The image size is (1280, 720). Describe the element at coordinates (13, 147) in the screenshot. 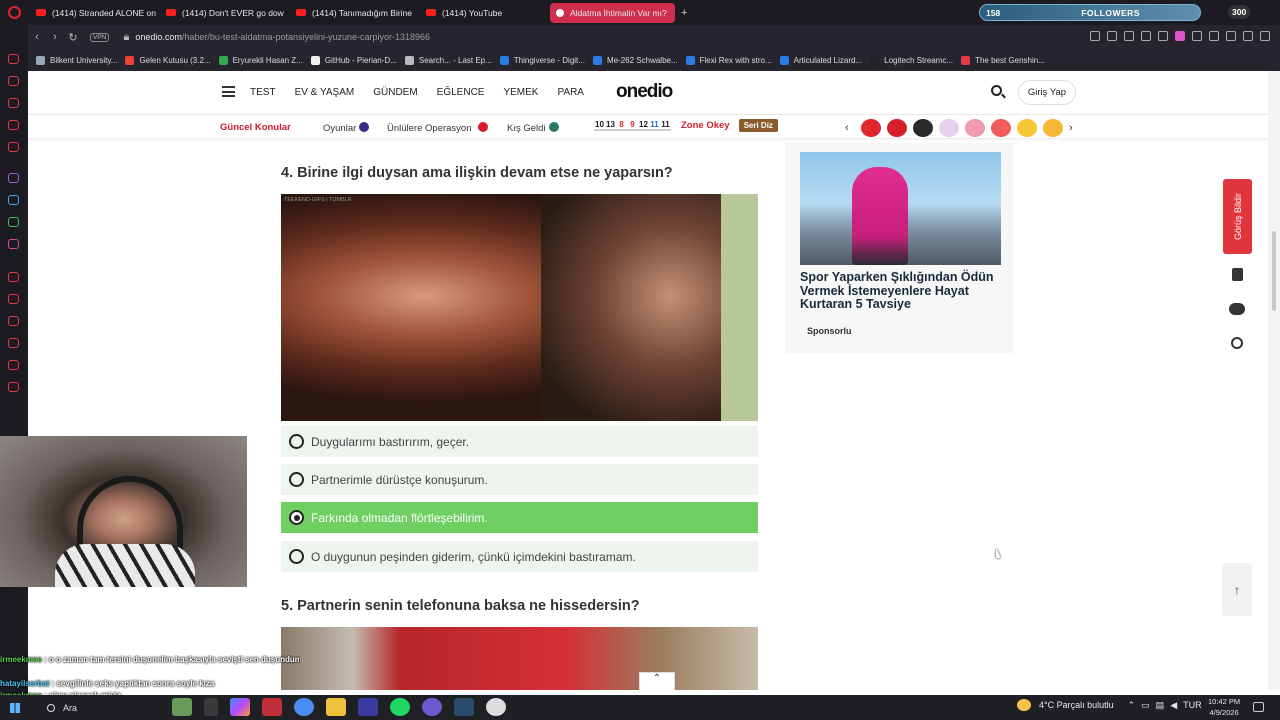

I see `sidebar-mail-icon` at that location.